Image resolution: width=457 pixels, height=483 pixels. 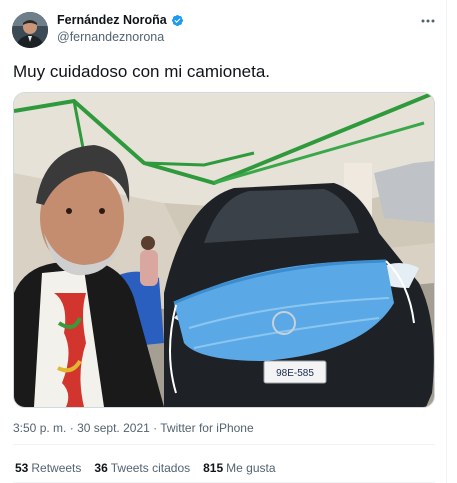 I want to click on divider, so click(x=224, y=444).